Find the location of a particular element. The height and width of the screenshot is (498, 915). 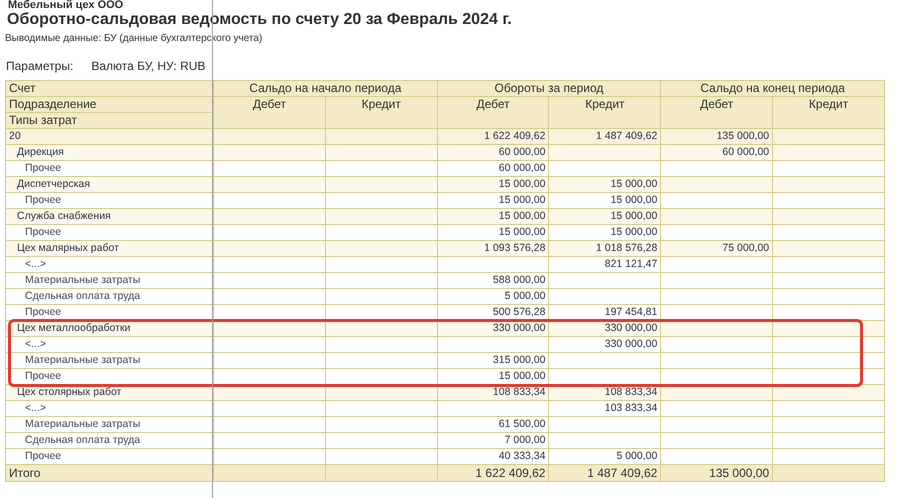

column-header: Типы затрат is located at coordinates (110, 120).